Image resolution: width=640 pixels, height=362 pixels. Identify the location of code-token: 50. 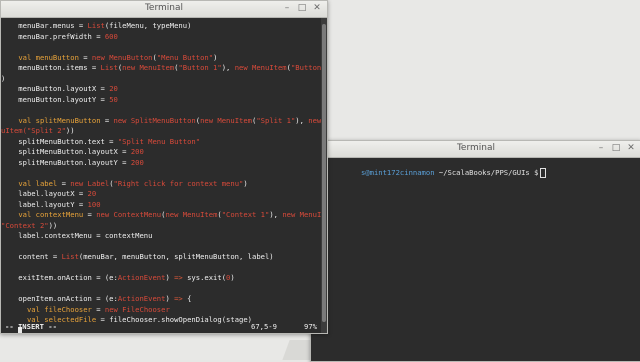
(113, 99).